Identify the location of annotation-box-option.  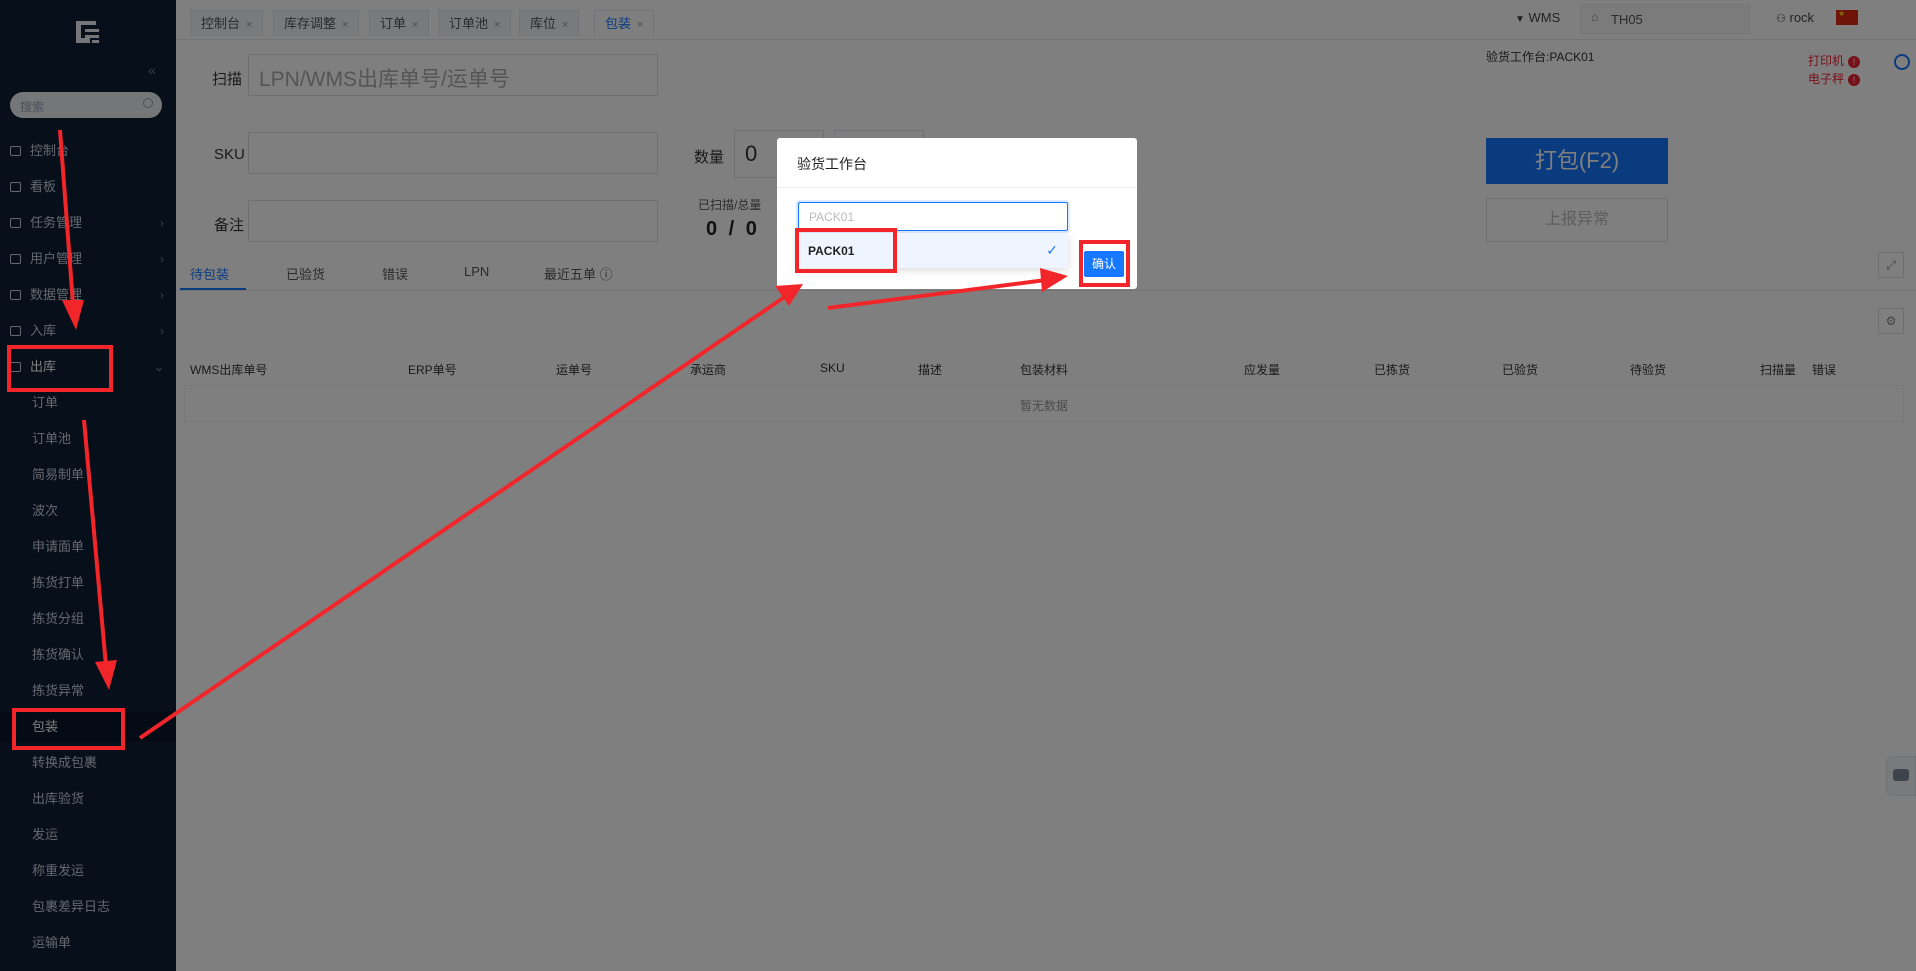
(846, 250).